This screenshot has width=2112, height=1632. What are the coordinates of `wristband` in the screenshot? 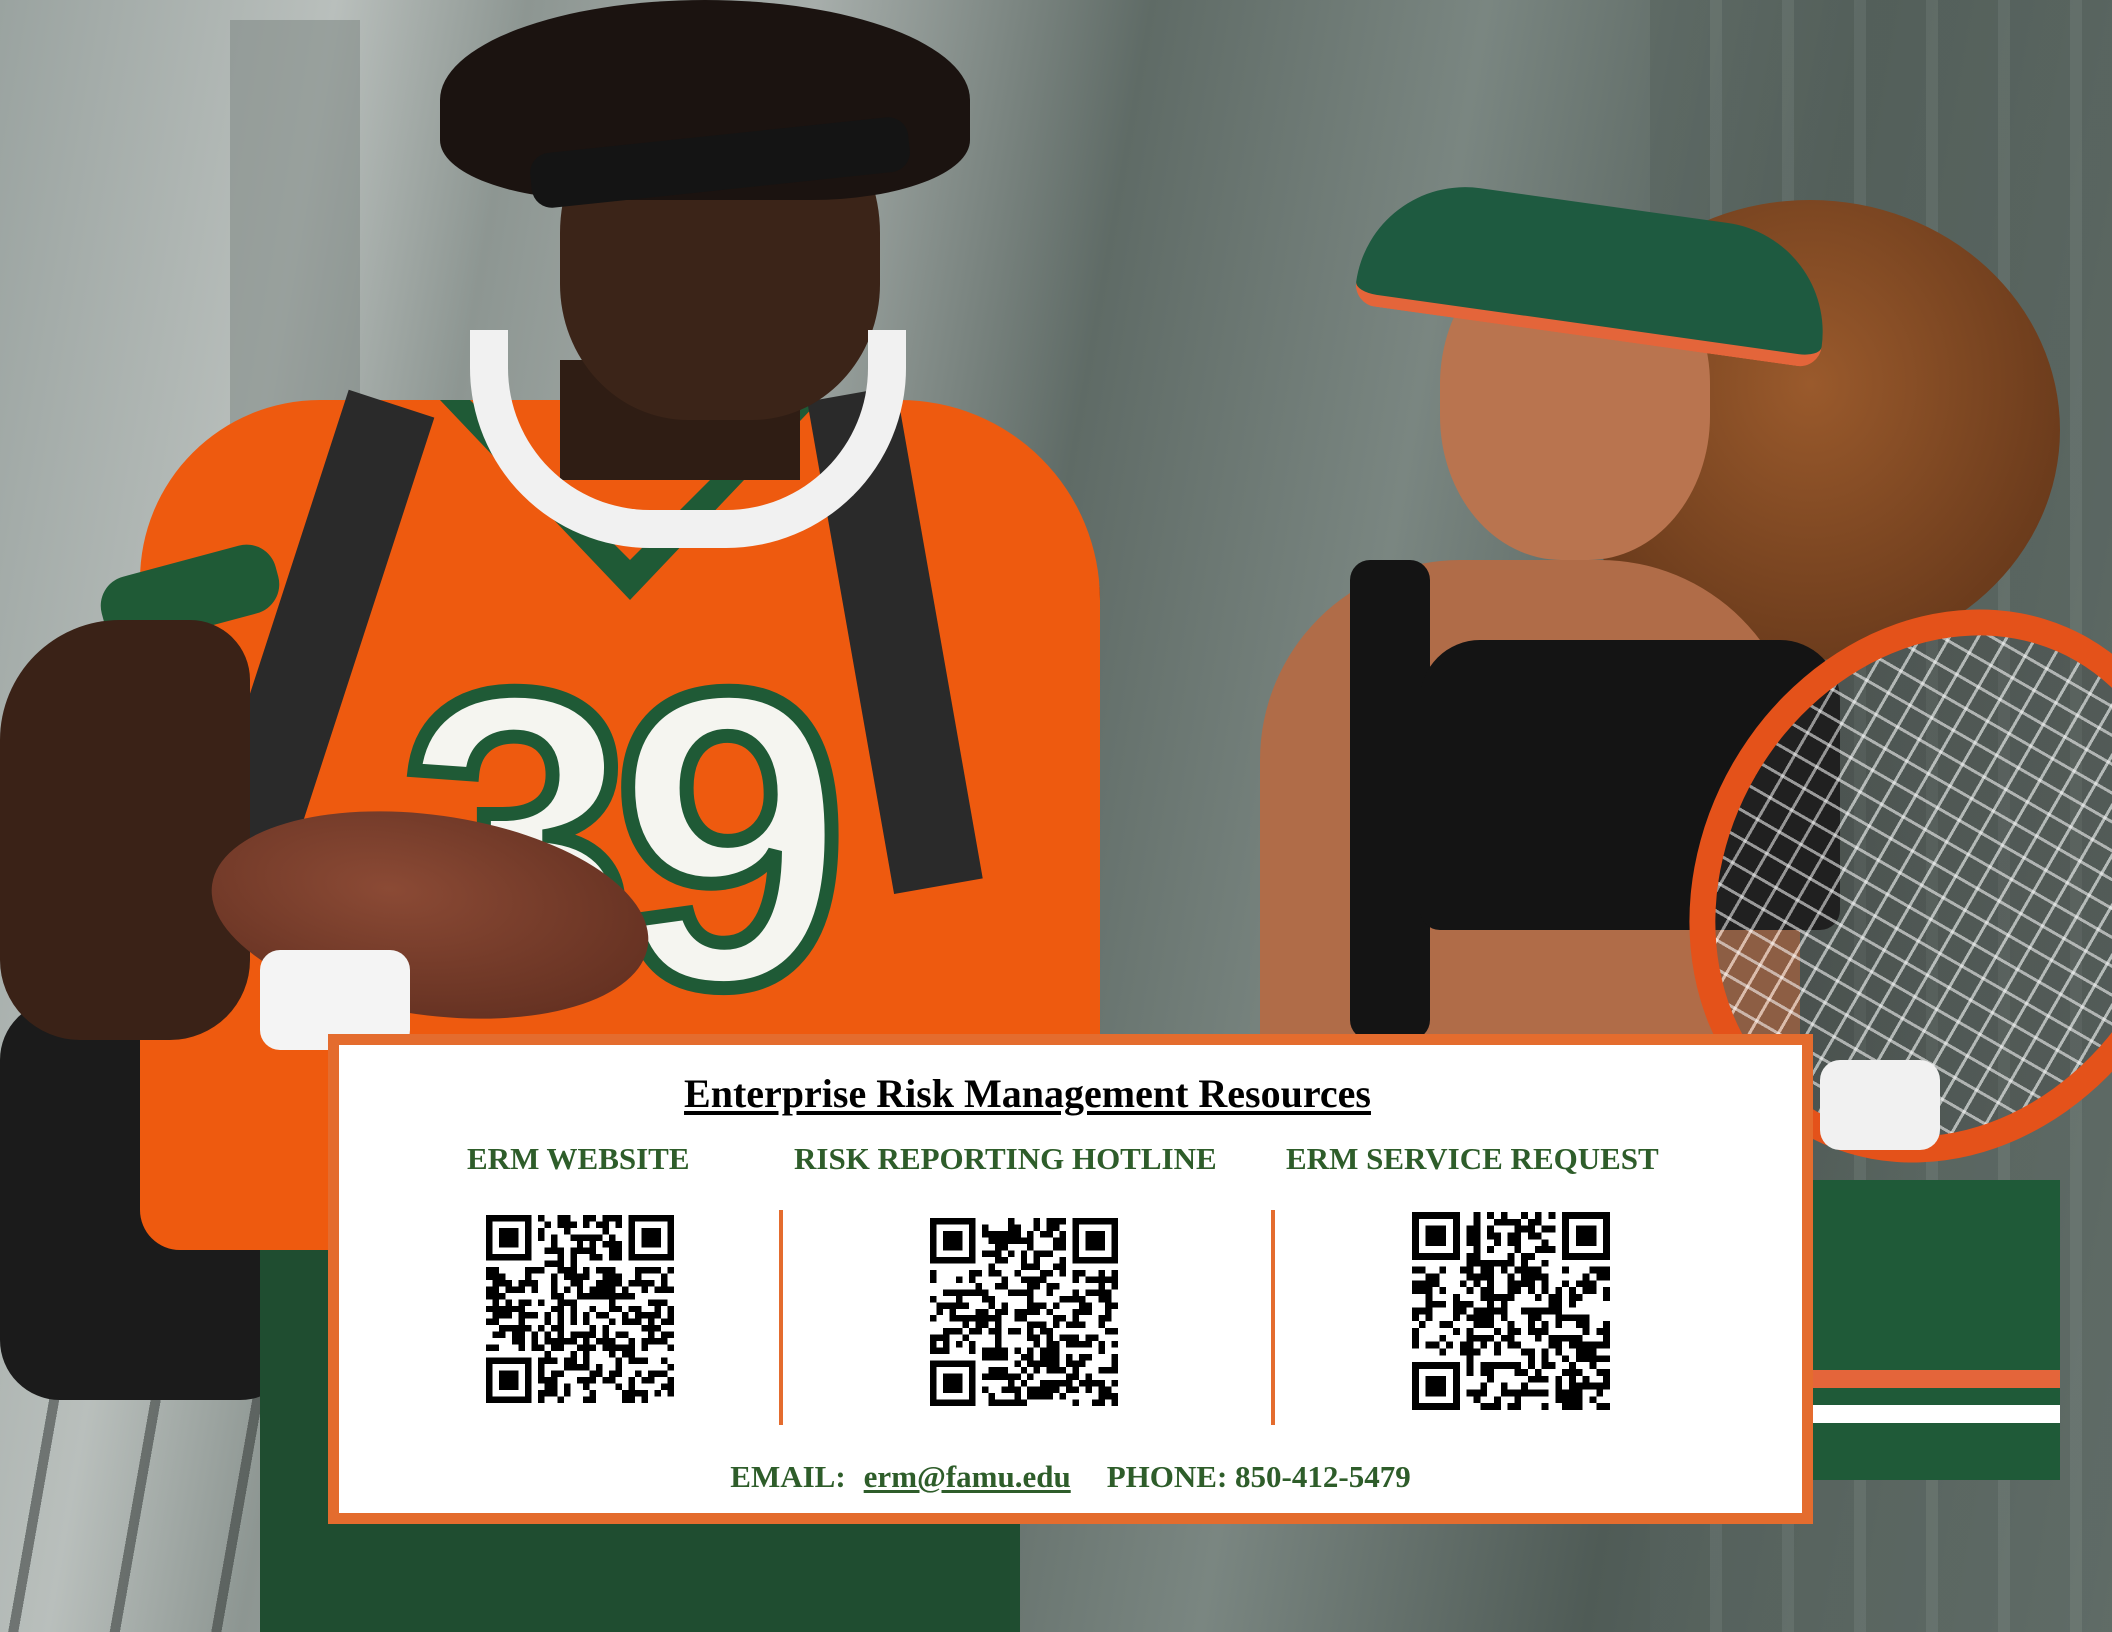 It's located at (1880, 1105).